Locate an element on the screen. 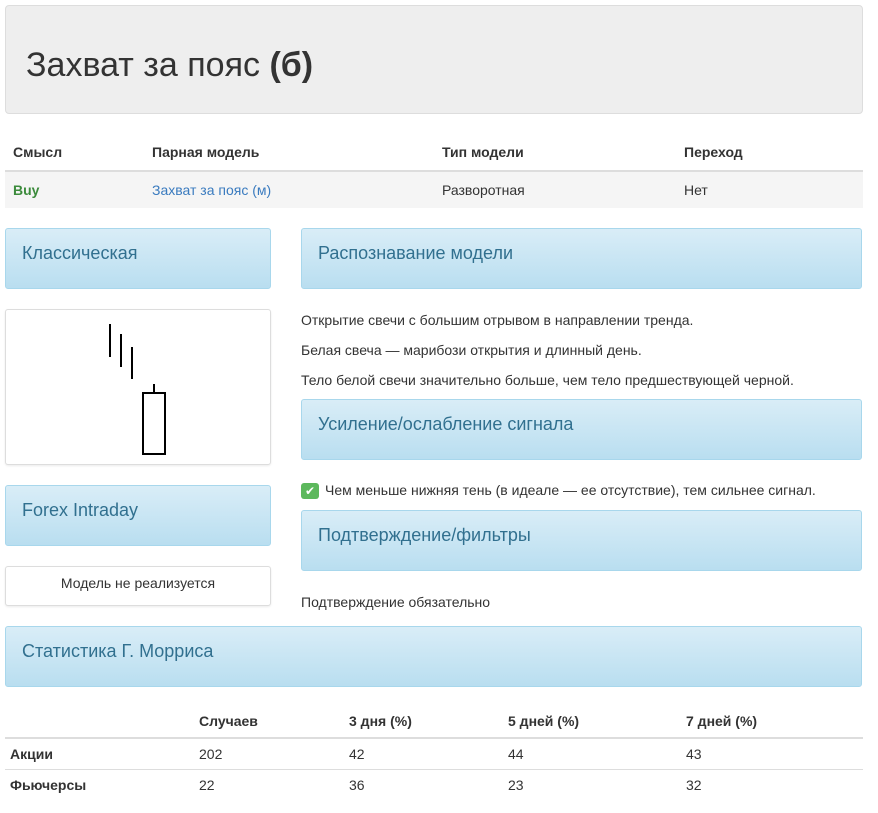  classic-panel-title: Классическая is located at coordinates (80, 253).